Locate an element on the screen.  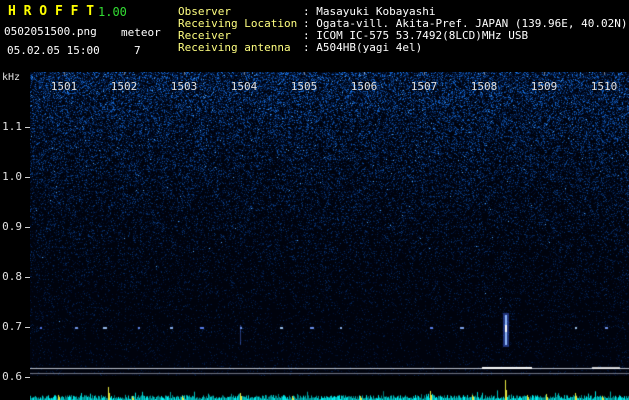
time-tick-label: 1509 is located at coordinates (544, 86).